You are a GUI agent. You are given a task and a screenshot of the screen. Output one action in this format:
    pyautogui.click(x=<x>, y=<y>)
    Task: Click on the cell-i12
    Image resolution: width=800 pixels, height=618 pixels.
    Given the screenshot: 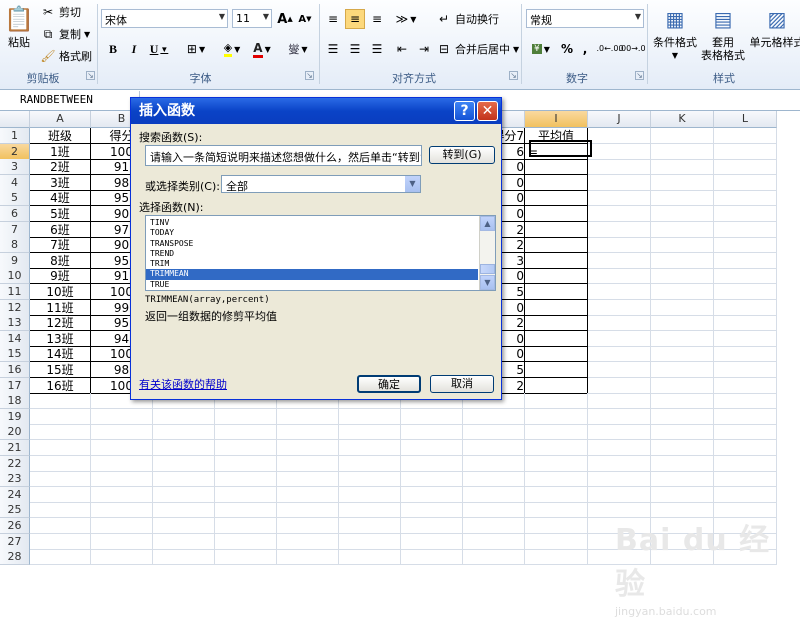 What is the action you would take?
    pyautogui.click(x=556, y=308)
    